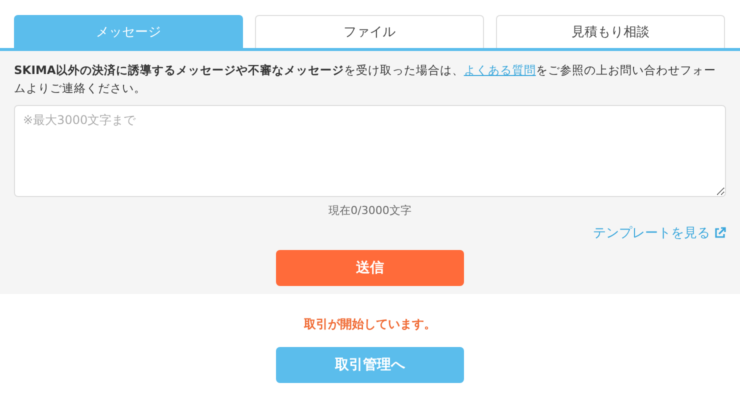 This screenshot has width=740, height=400. What do you see at coordinates (370, 210) in the screenshot?
I see `char-count: 現在0/3000文字` at bounding box center [370, 210].